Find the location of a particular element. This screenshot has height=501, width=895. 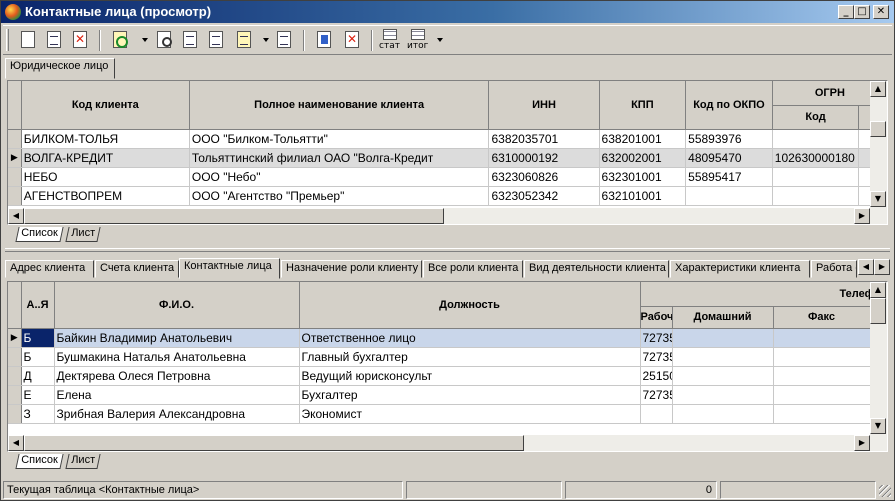

cell-client-code: БИЛКОМ-ТОЛЬЯ is located at coordinates (105, 139).